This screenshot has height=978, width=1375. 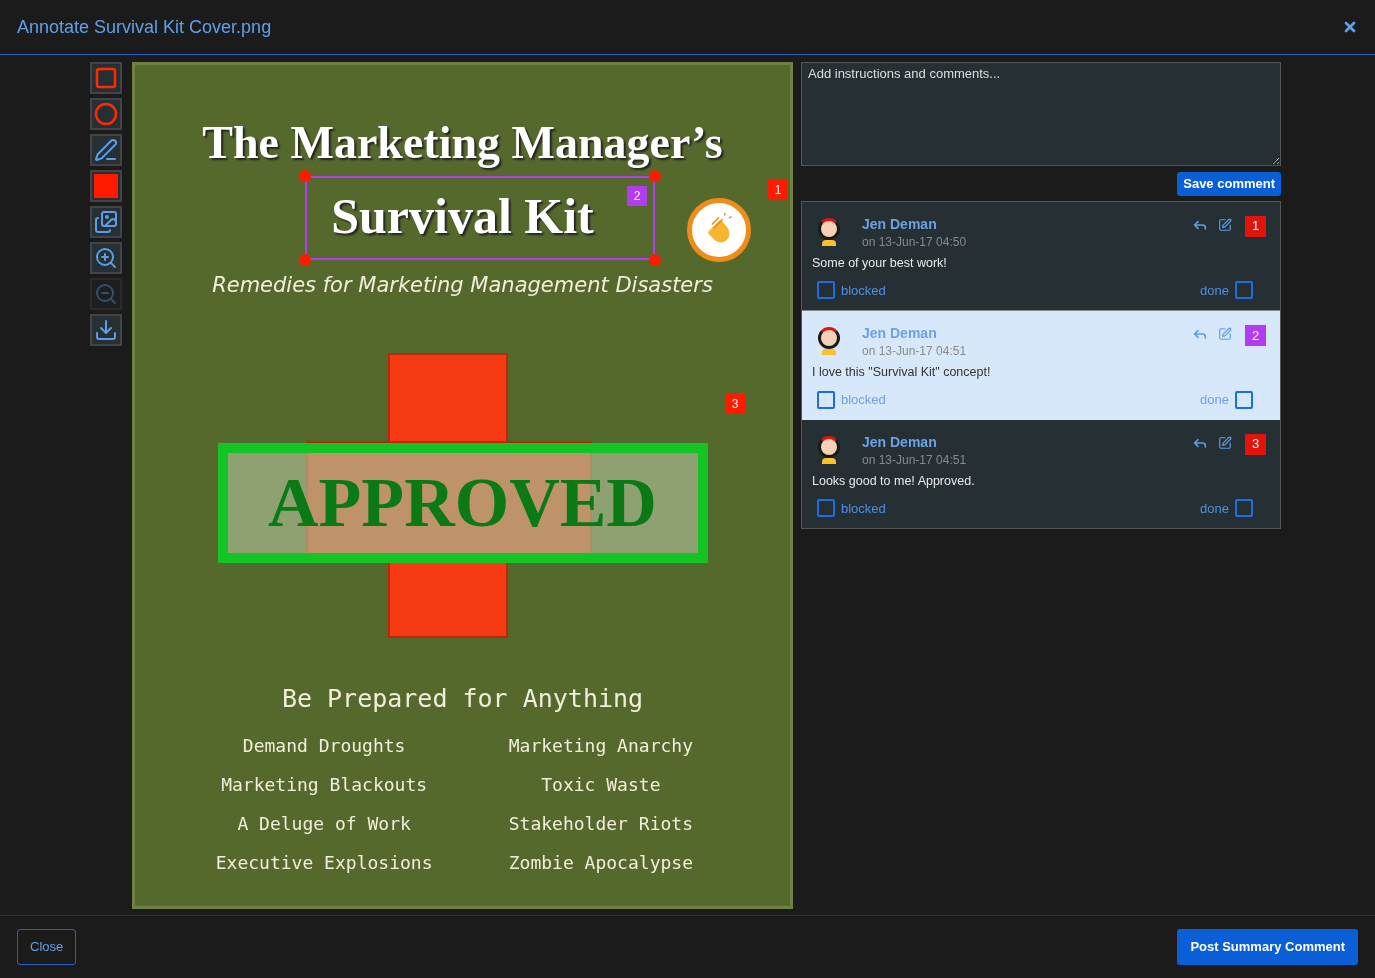 I want to click on comment-card: Jen Deman on 13-Jun-17 04:50 1 Some of your best work! blocked done, so click(x=1041, y=256).